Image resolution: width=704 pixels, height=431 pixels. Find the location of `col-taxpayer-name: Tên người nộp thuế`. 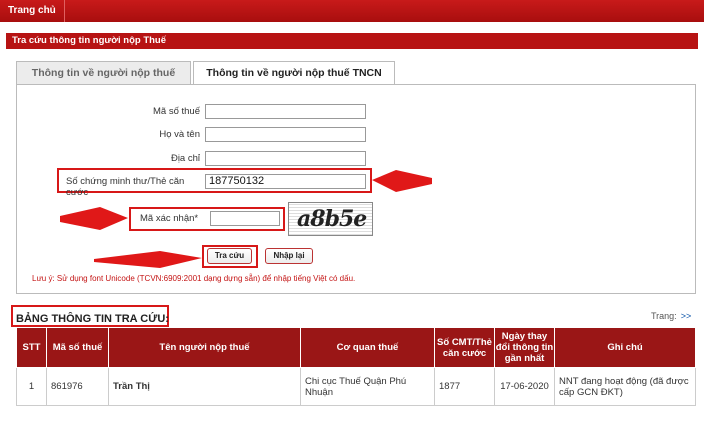

col-taxpayer-name: Tên người nộp thuế is located at coordinates (204, 347).